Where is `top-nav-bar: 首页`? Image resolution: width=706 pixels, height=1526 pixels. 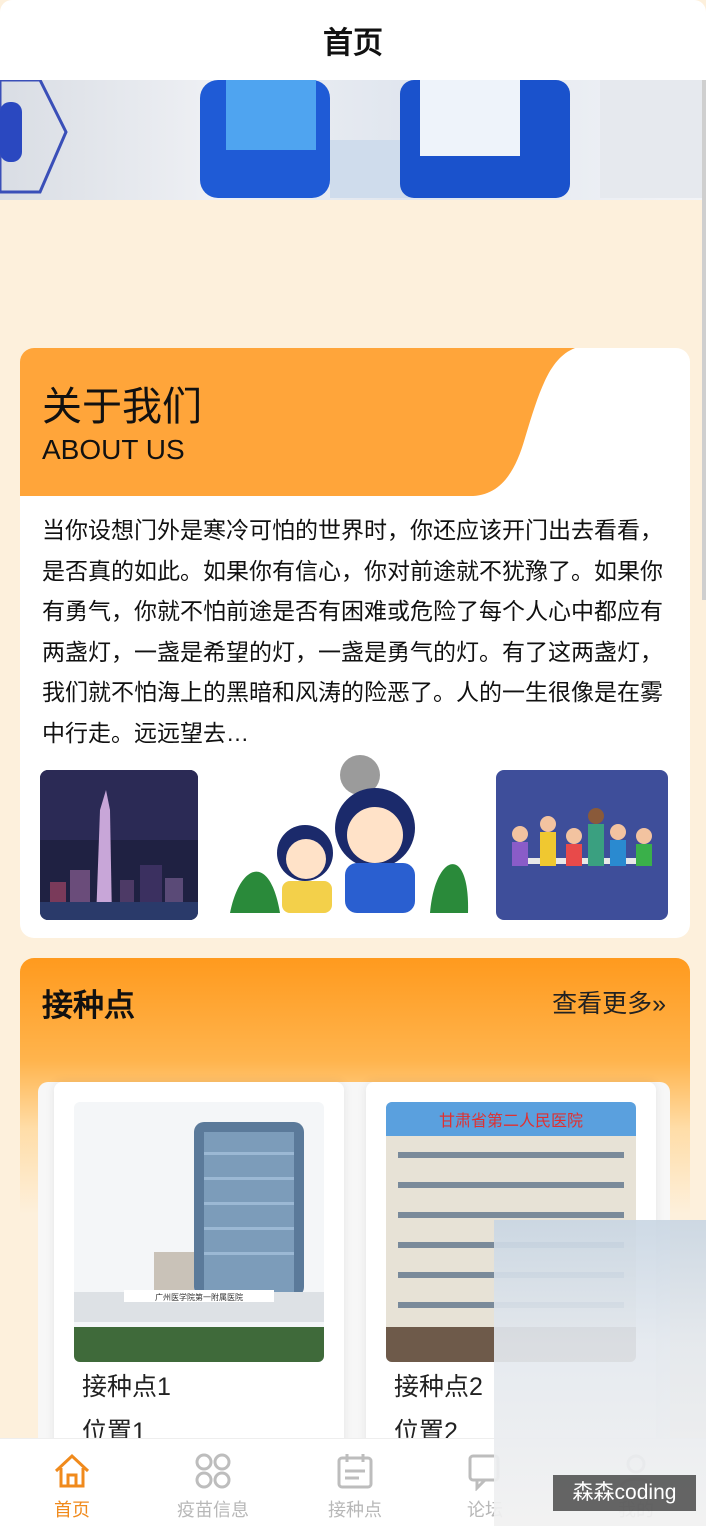
top-nav-bar: 首页 is located at coordinates (353, 40).